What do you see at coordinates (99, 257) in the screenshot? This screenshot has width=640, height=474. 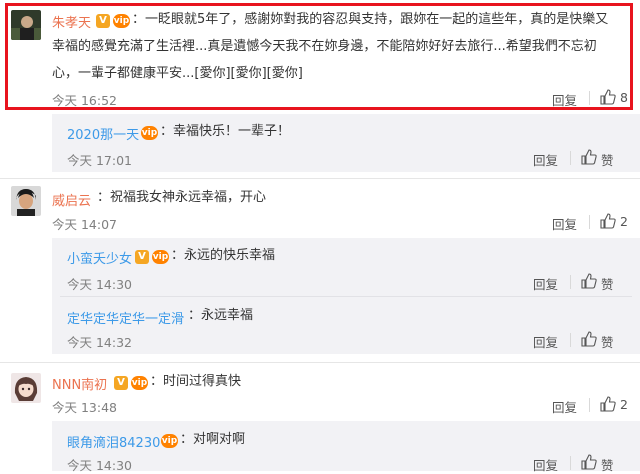 I see `reply-username: 小蛮夭少女` at bounding box center [99, 257].